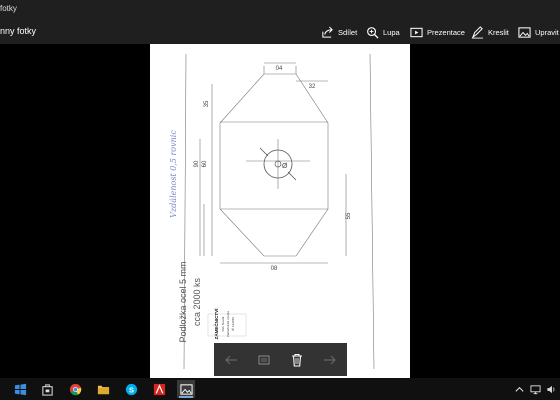 The height and width of the screenshot is (400, 560). What do you see at coordinates (349, 215) in the screenshot?
I see `dim-right: 55` at bounding box center [349, 215].